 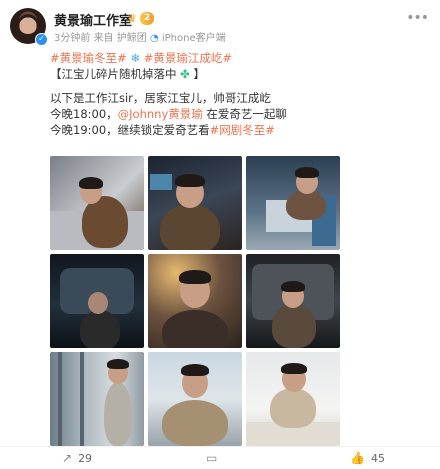 I want to click on post-source-suffix: iPhone客户端, so click(x=193, y=38).